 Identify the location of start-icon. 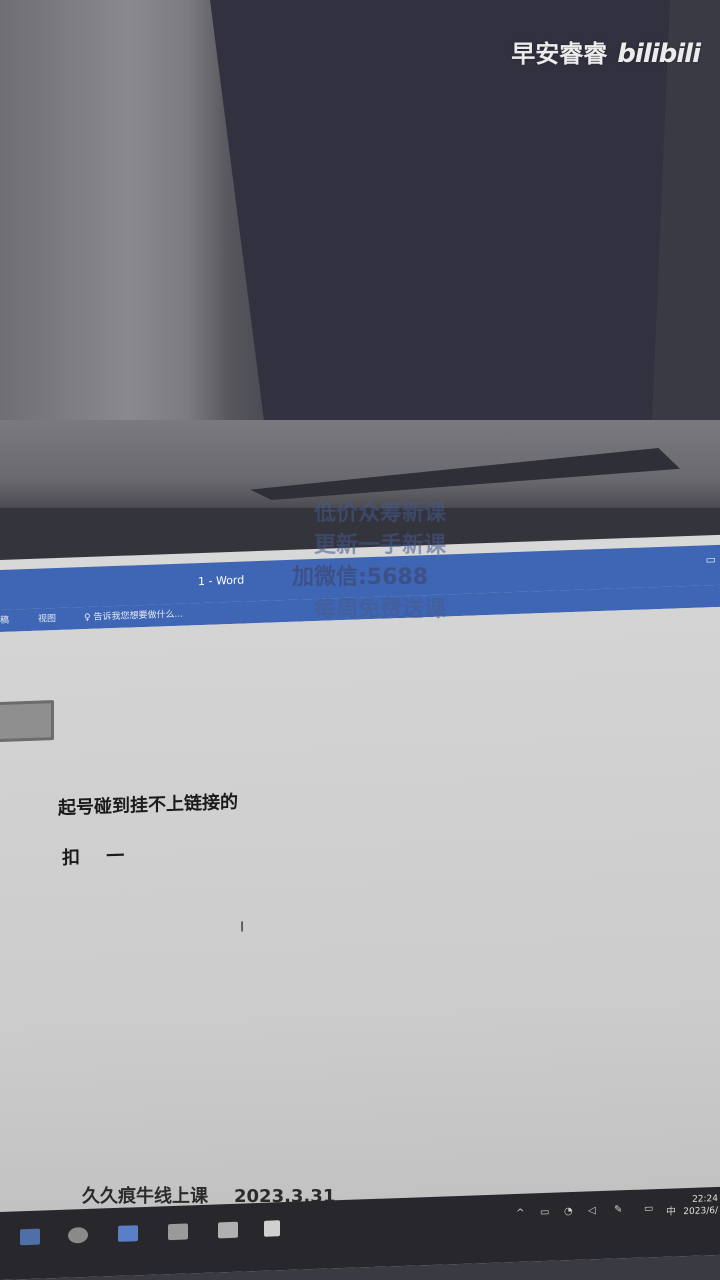
(30, 1237).